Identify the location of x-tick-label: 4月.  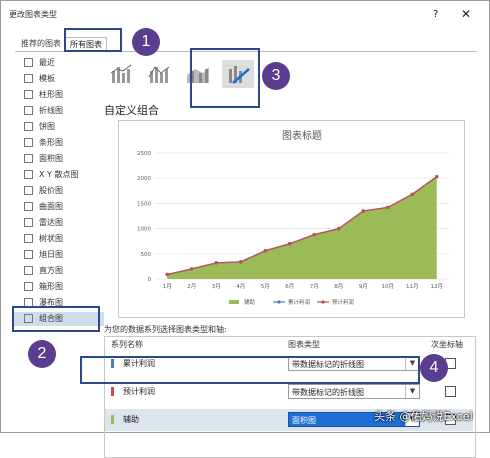
(240, 286).